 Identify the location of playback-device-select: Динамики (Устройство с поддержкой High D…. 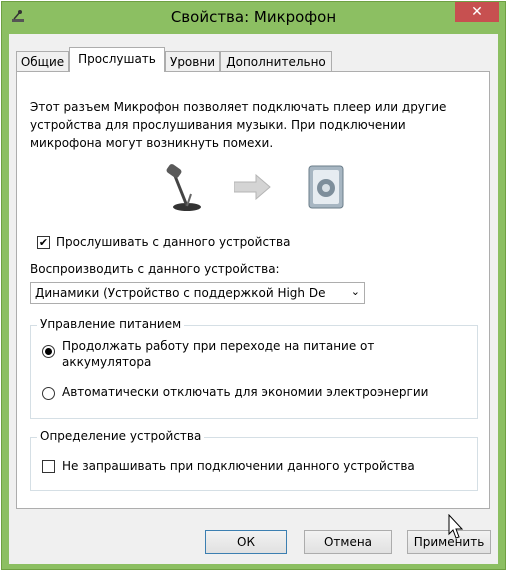
(197, 293).